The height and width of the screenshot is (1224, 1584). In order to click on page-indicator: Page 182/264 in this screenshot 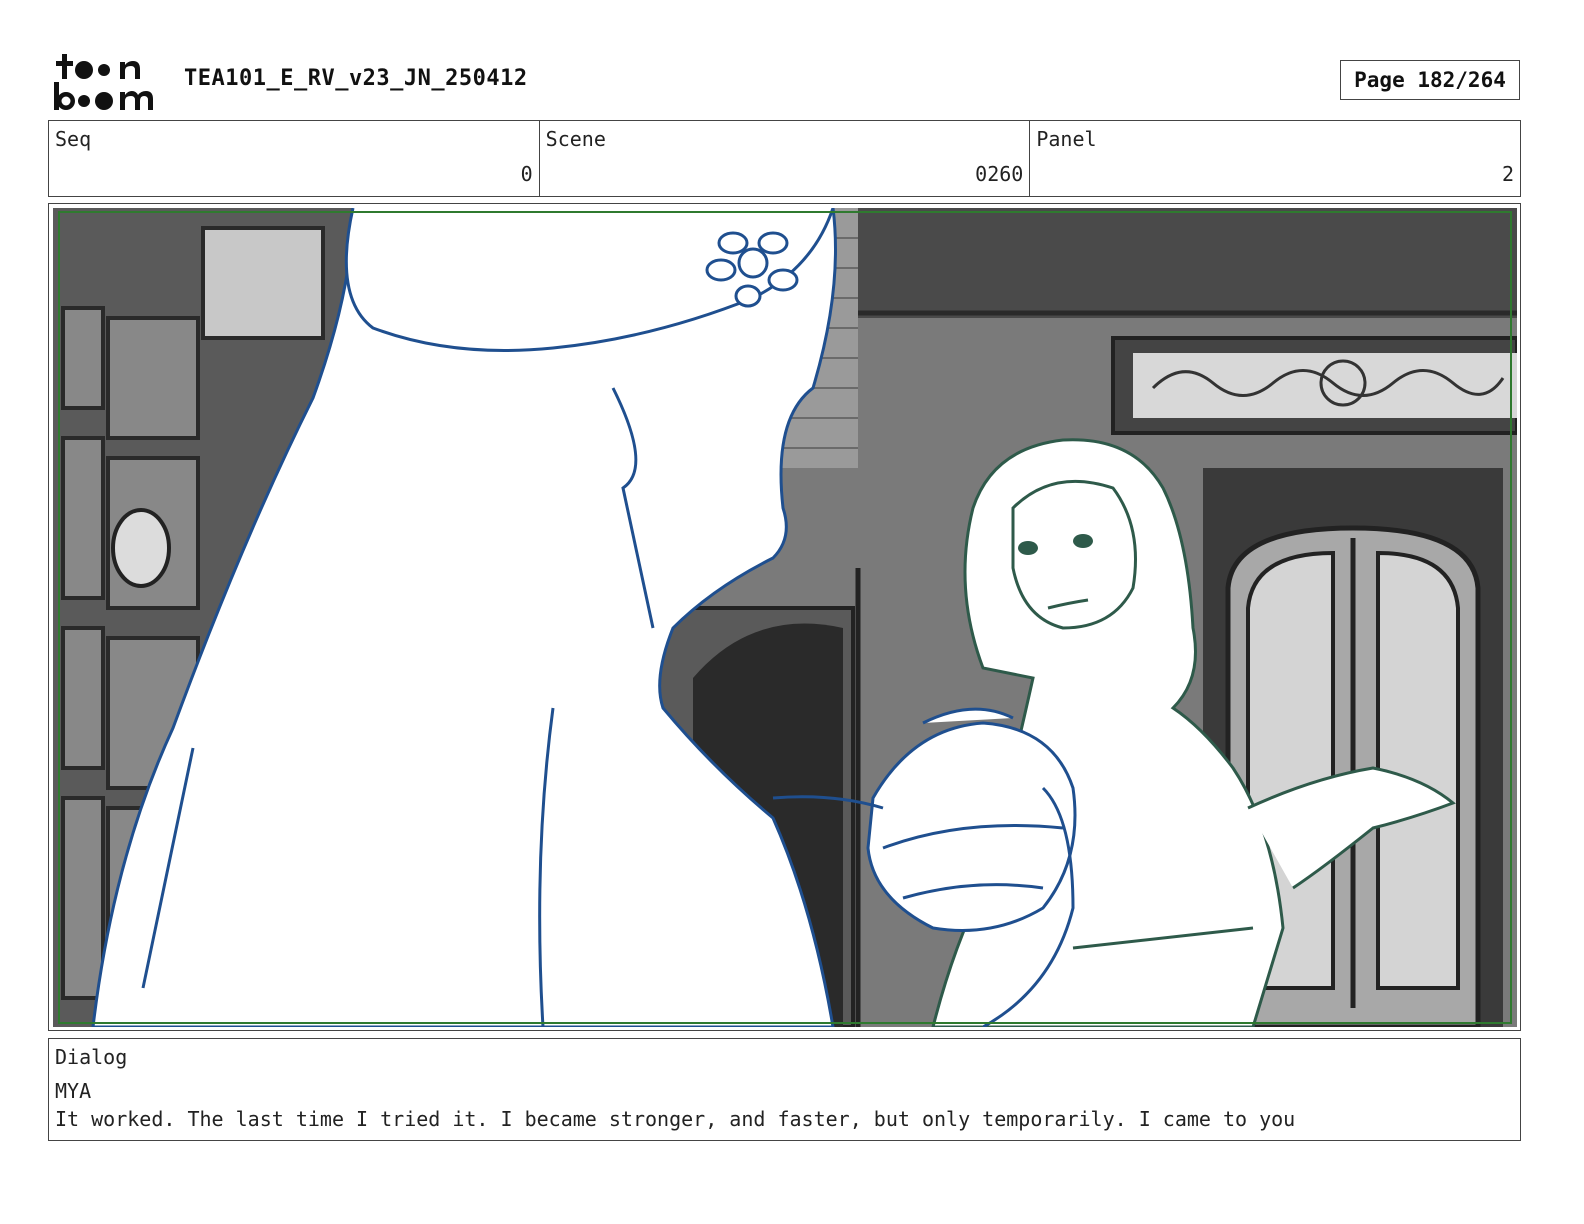, I will do `click(1430, 80)`.